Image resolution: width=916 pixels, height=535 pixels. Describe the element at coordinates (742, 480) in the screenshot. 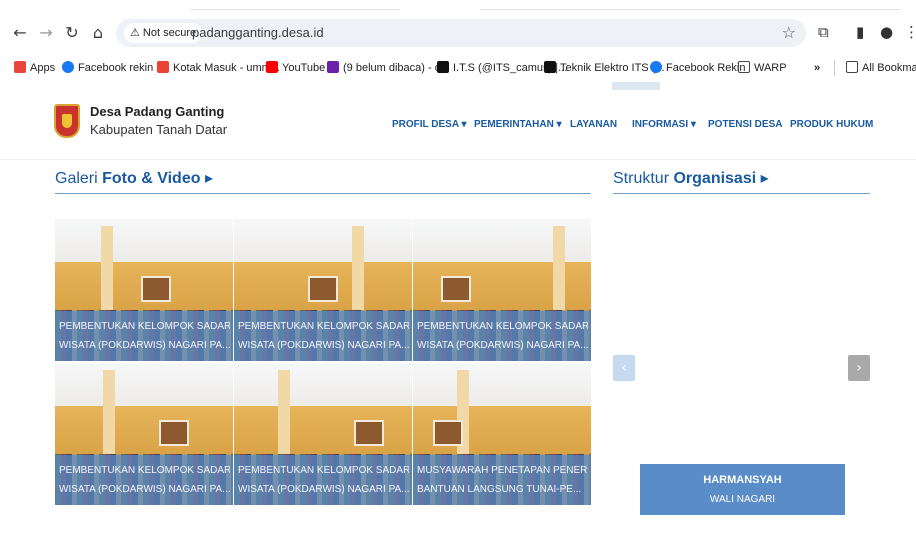

I see `official-name: HARMANSYAH` at that location.